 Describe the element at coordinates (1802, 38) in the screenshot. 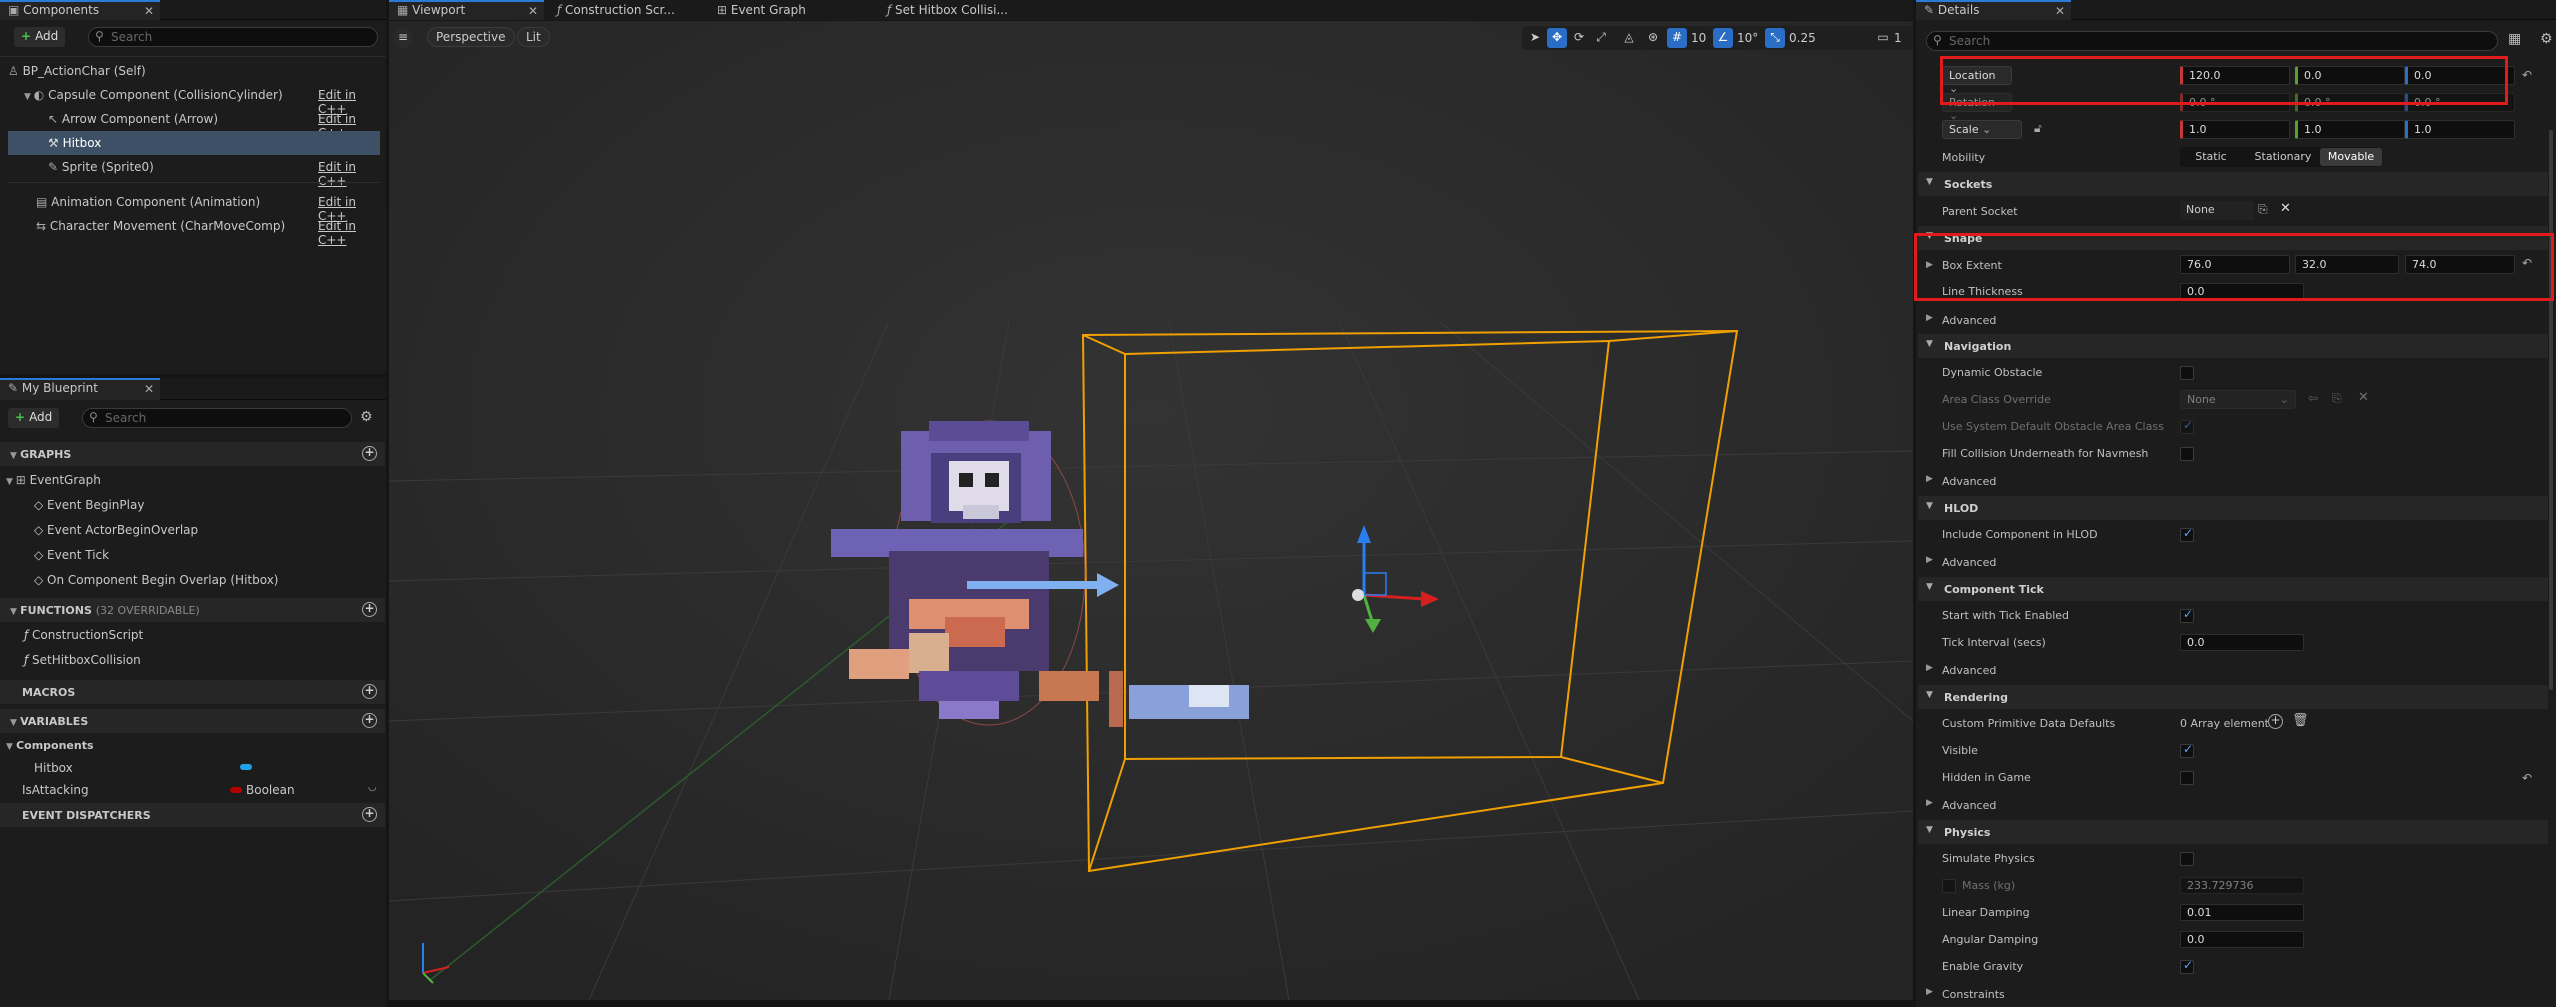

I see `scale-snap-value: 0.25` at that location.